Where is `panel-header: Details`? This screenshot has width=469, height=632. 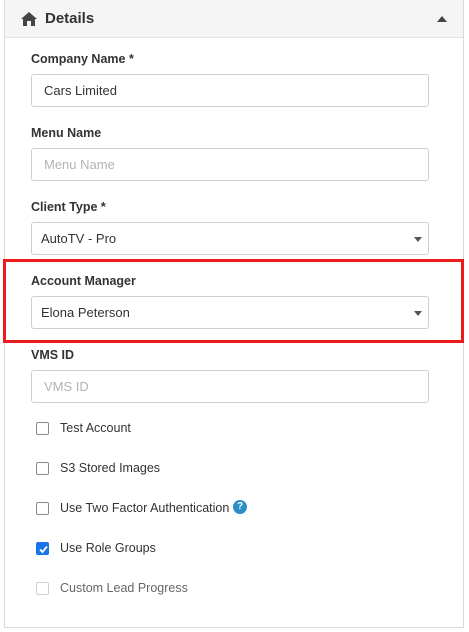 panel-header: Details is located at coordinates (234, 19).